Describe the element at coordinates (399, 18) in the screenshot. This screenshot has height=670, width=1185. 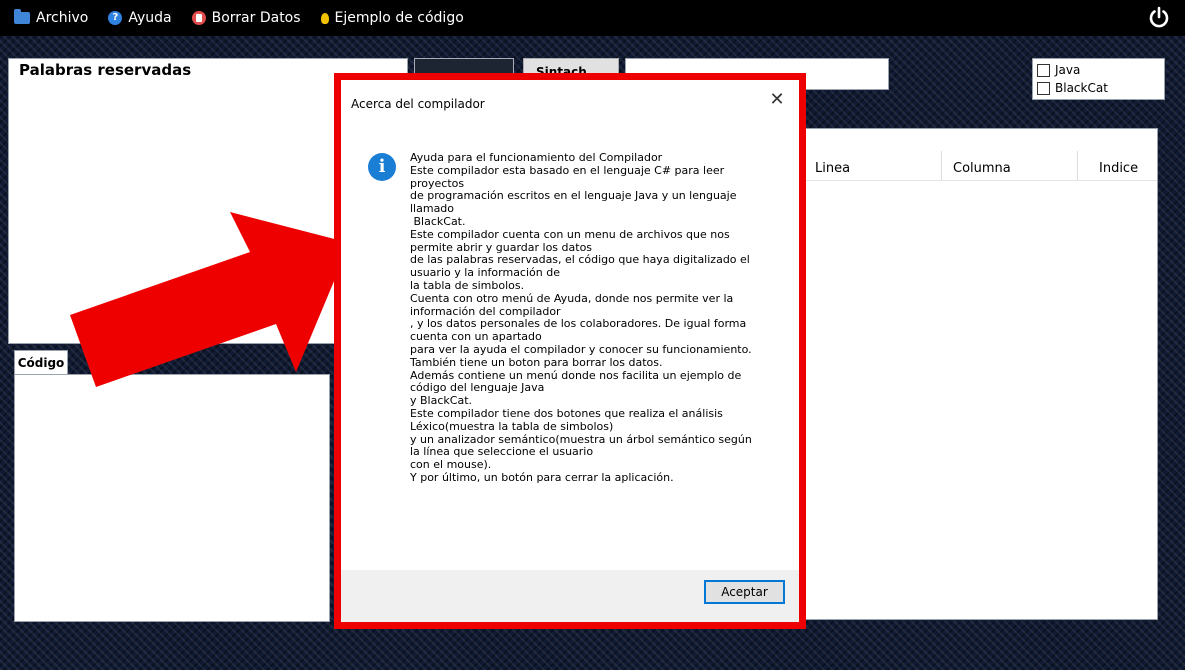
I see `menu-ejemplo-codigo-label: Ejemplo de código` at that location.